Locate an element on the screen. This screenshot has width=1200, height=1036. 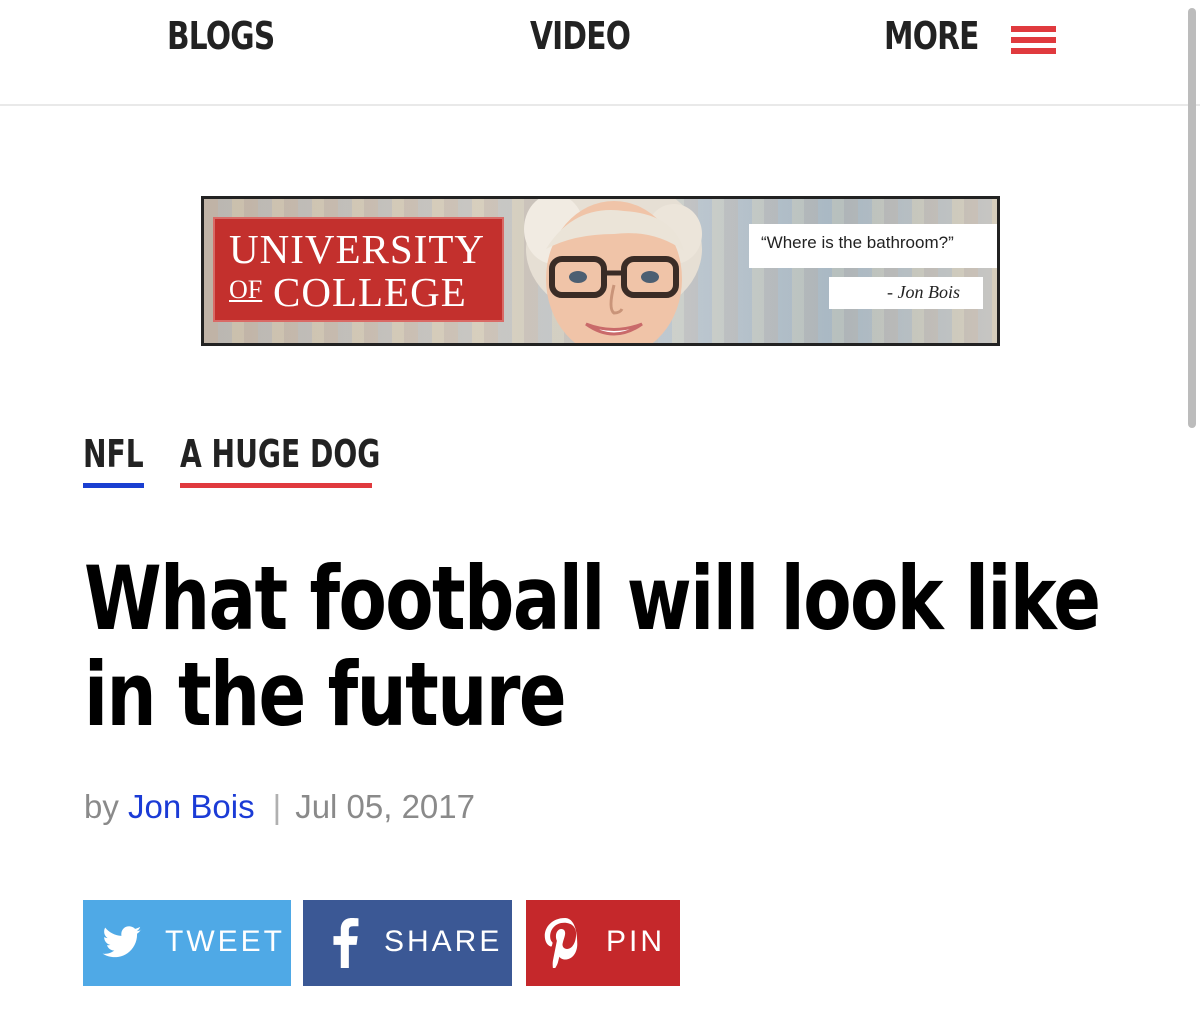
nav-more-link: MORE is located at coordinates (931, 36).